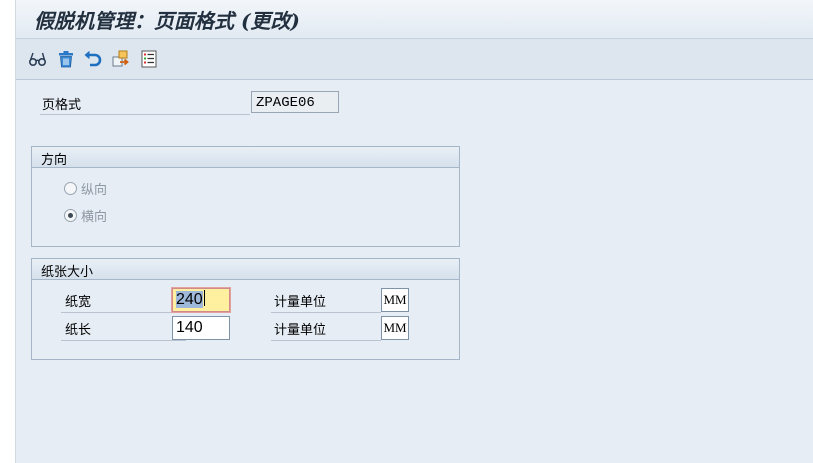 Image resolution: width=813 pixels, height=463 pixels. I want to click on transport-button, so click(121, 59).